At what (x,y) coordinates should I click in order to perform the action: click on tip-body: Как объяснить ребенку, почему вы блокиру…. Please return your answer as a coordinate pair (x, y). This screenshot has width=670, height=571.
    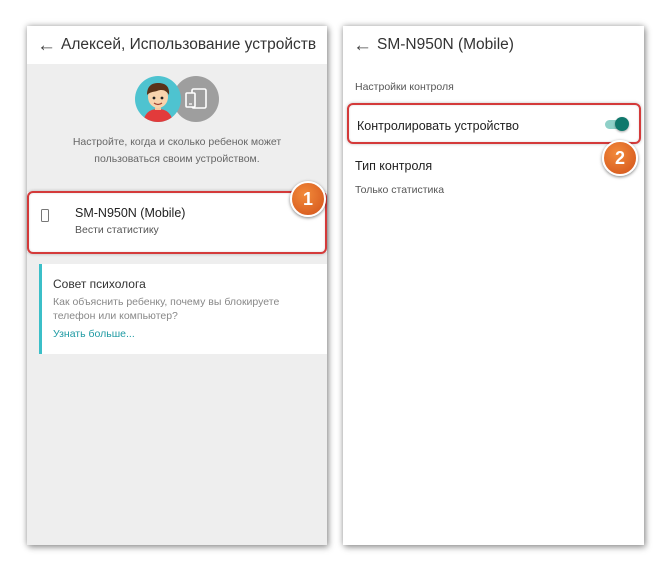
    Looking at the image, I should click on (166, 309).